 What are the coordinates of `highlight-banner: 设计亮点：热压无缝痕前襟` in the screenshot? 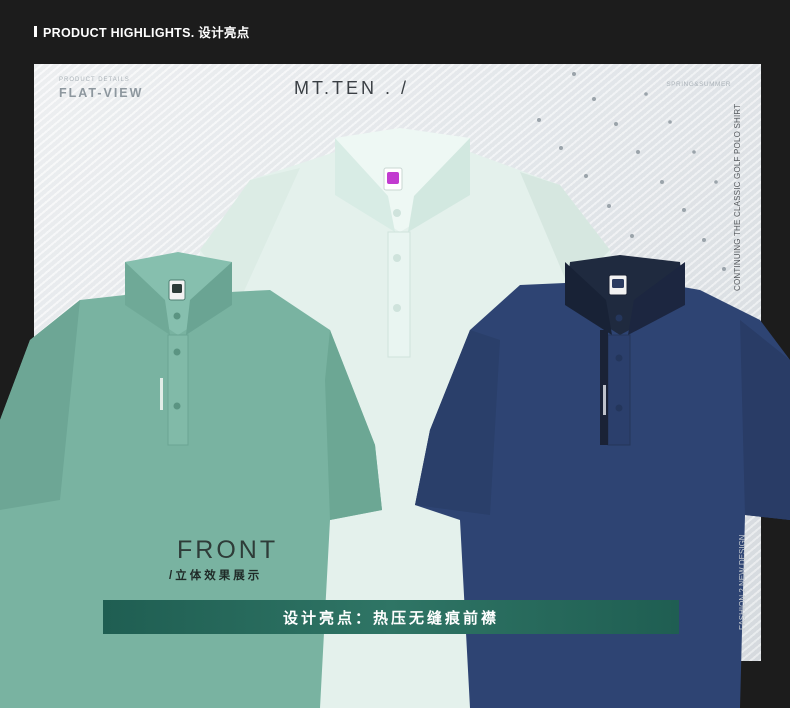 It's located at (391, 617).